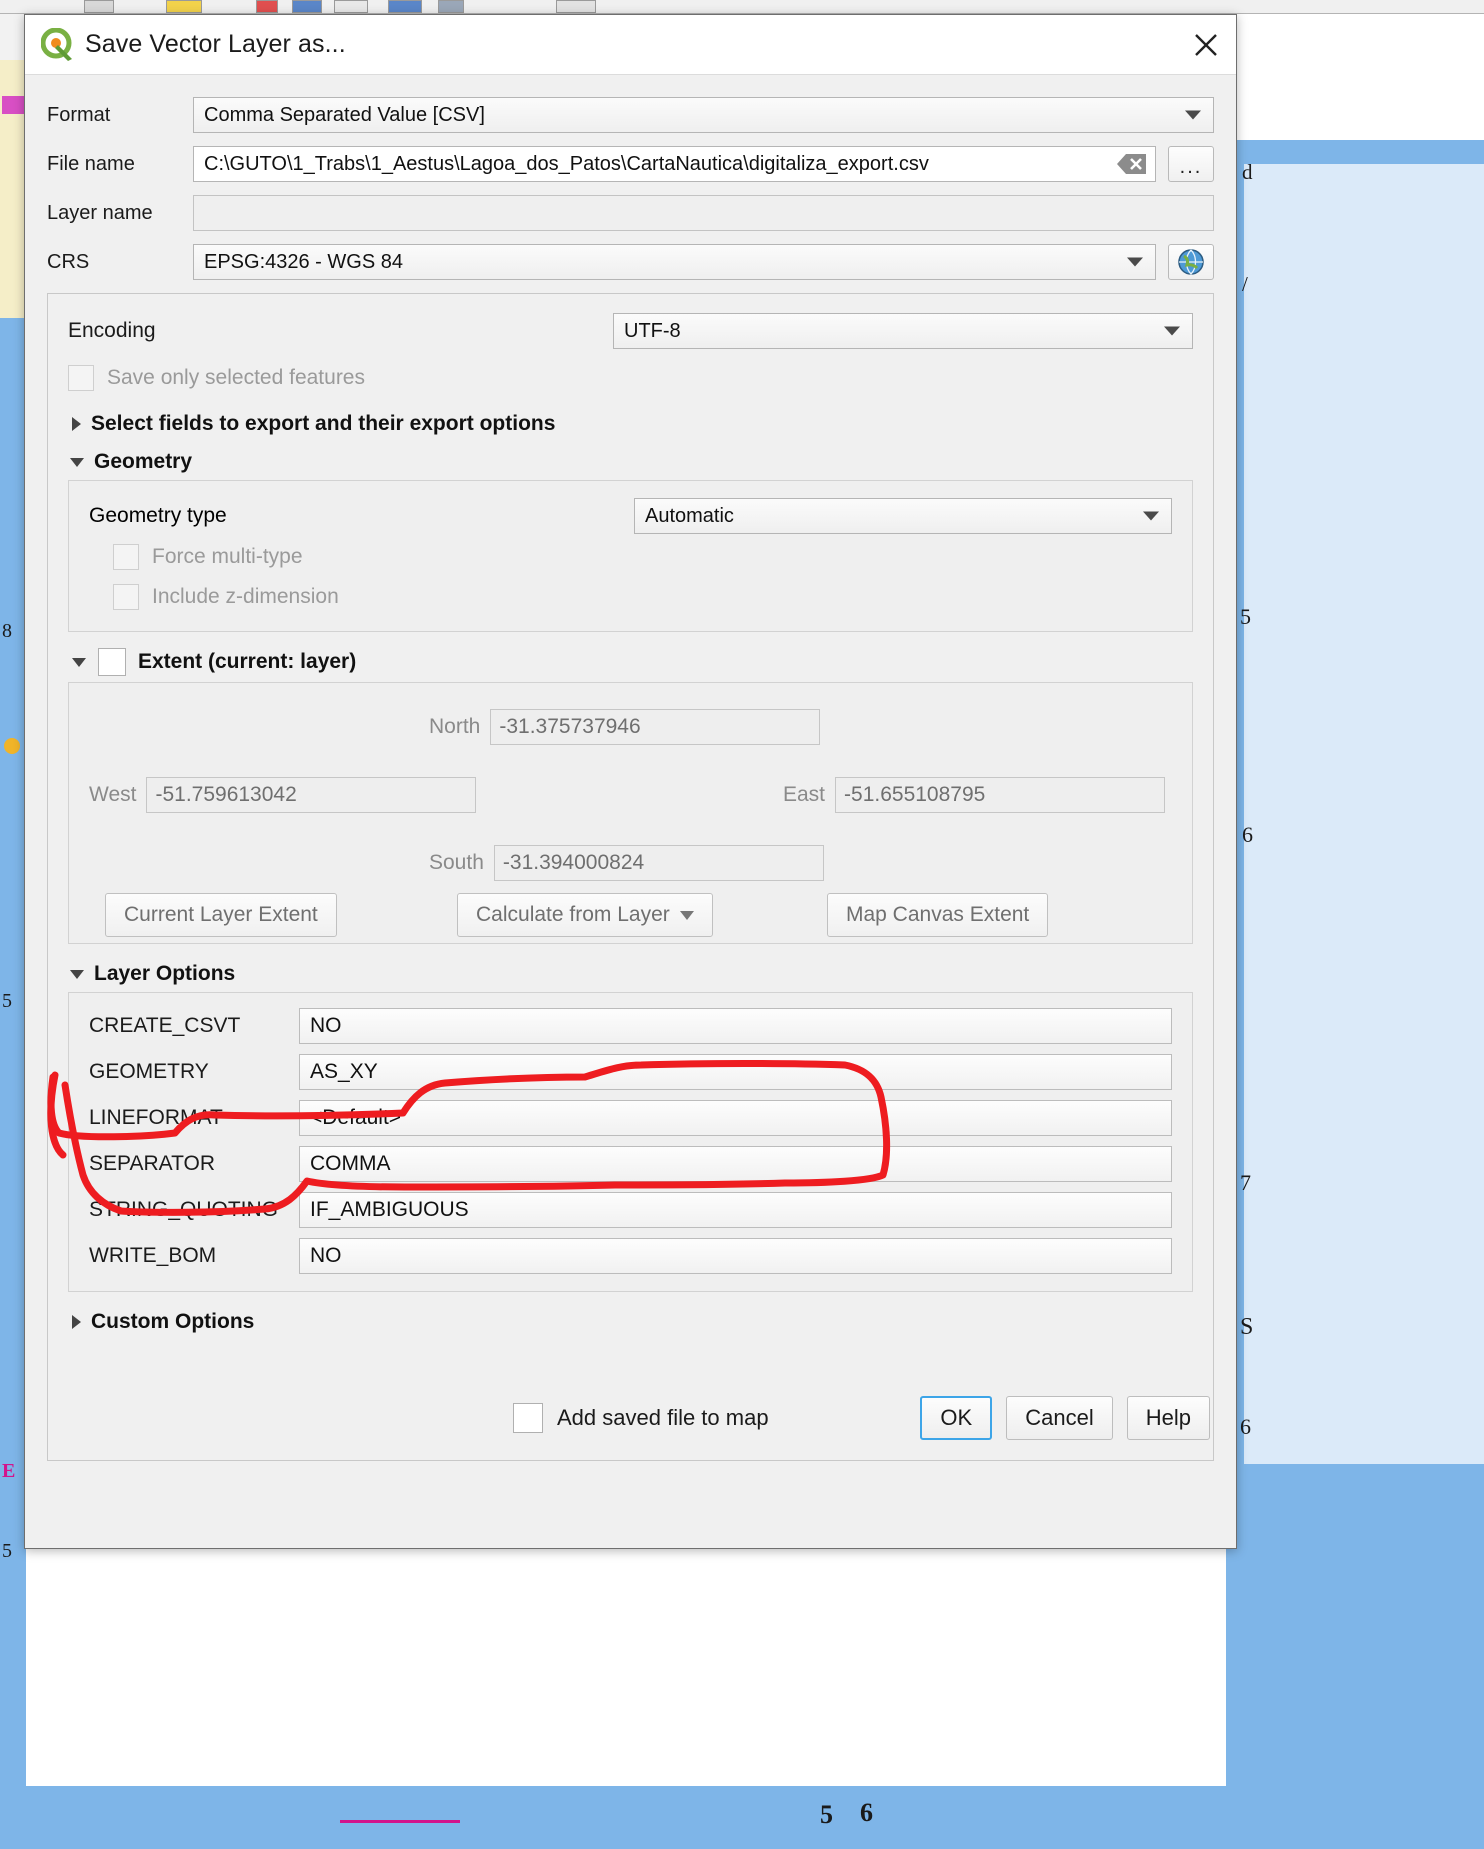 This screenshot has height=1849, width=1484. What do you see at coordinates (630, 662) in the screenshot?
I see `extent-section-header: Extent (current: layer)` at bounding box center [630, 662].